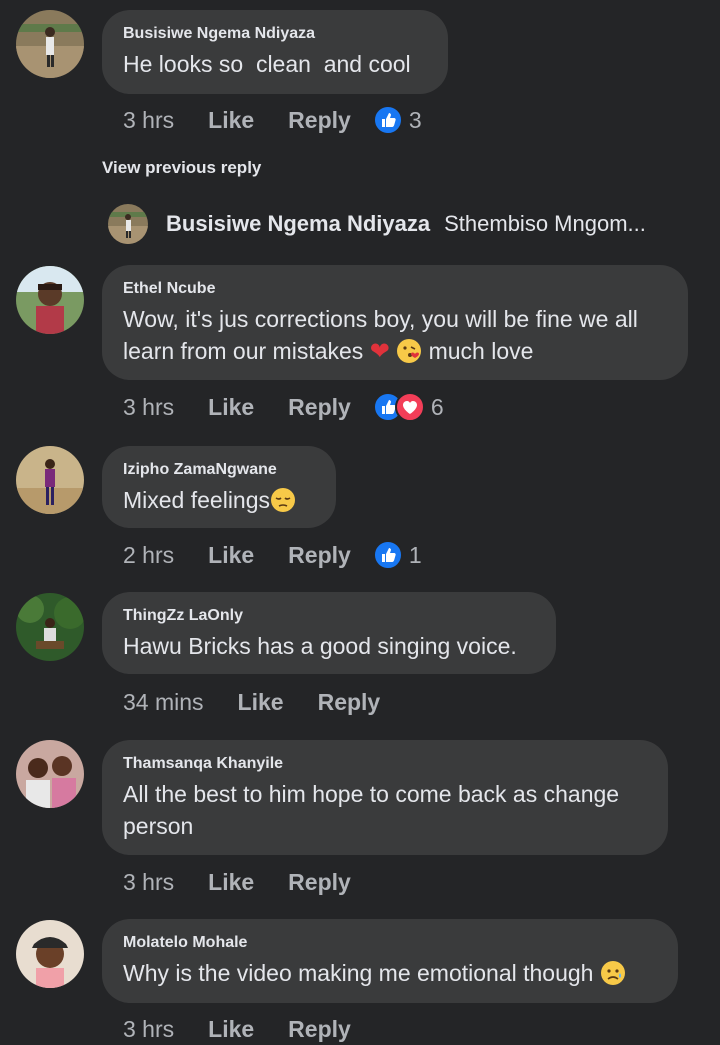  Describe the element at coordinates (283, 407) in the screenshot. I see `comment-meta: 3 hrs Like Reply 6` at that location.